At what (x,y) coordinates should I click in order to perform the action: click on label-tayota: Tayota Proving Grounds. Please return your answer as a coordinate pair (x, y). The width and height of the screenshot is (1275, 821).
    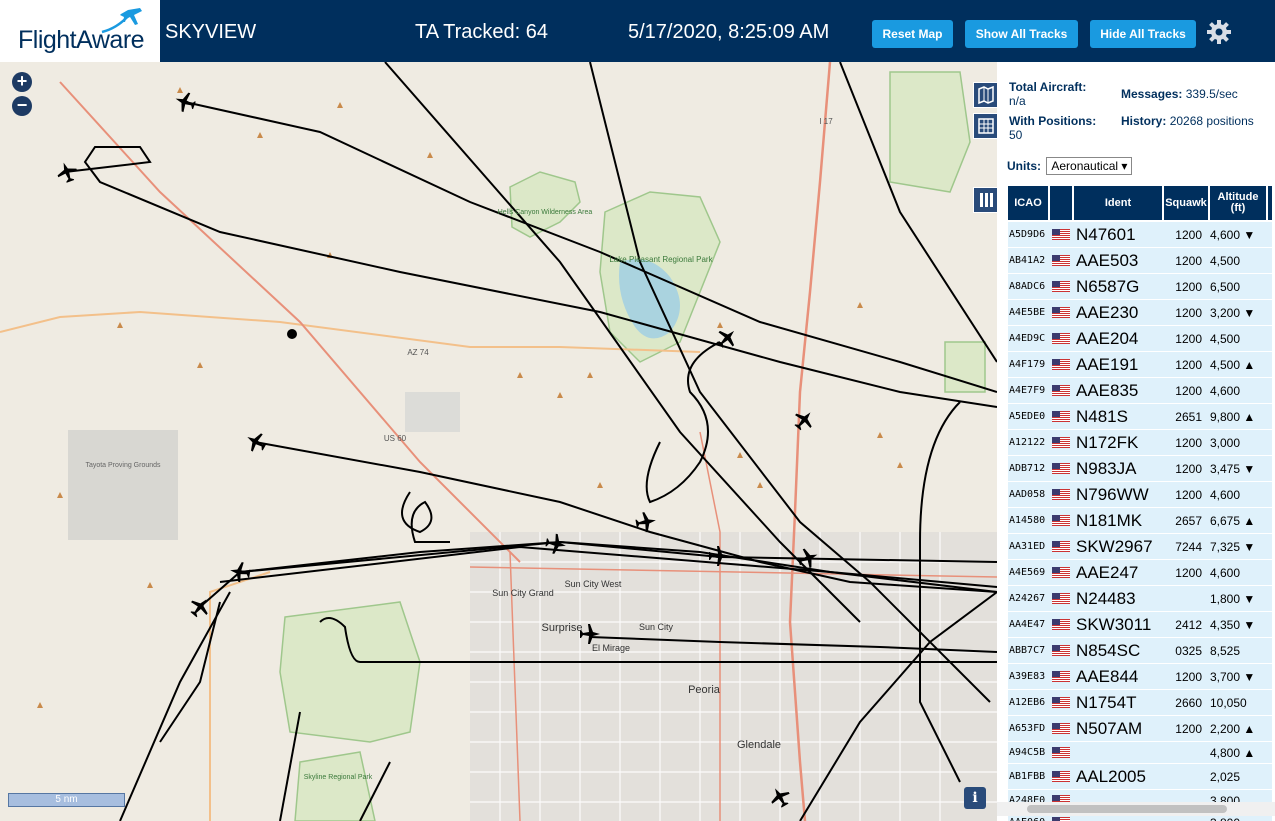
    Looking at the image, I should click on (123, 465).